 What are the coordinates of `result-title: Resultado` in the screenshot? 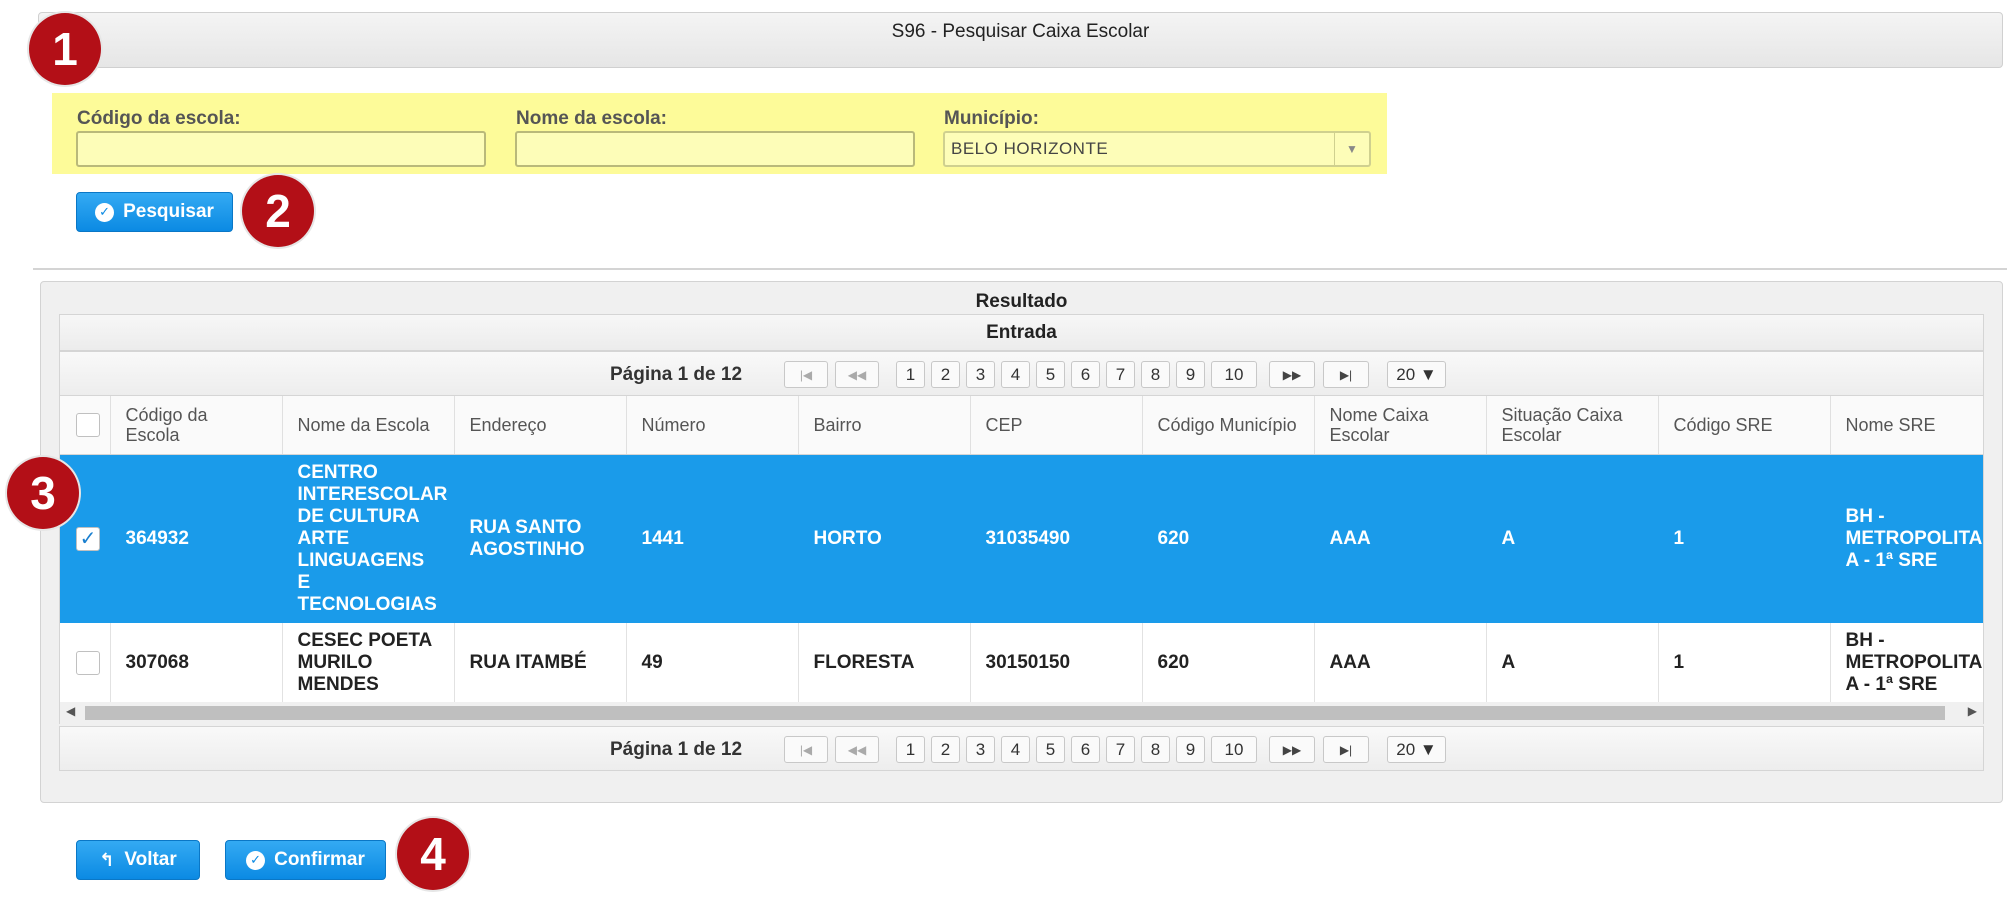 It's located at (1021, 301).